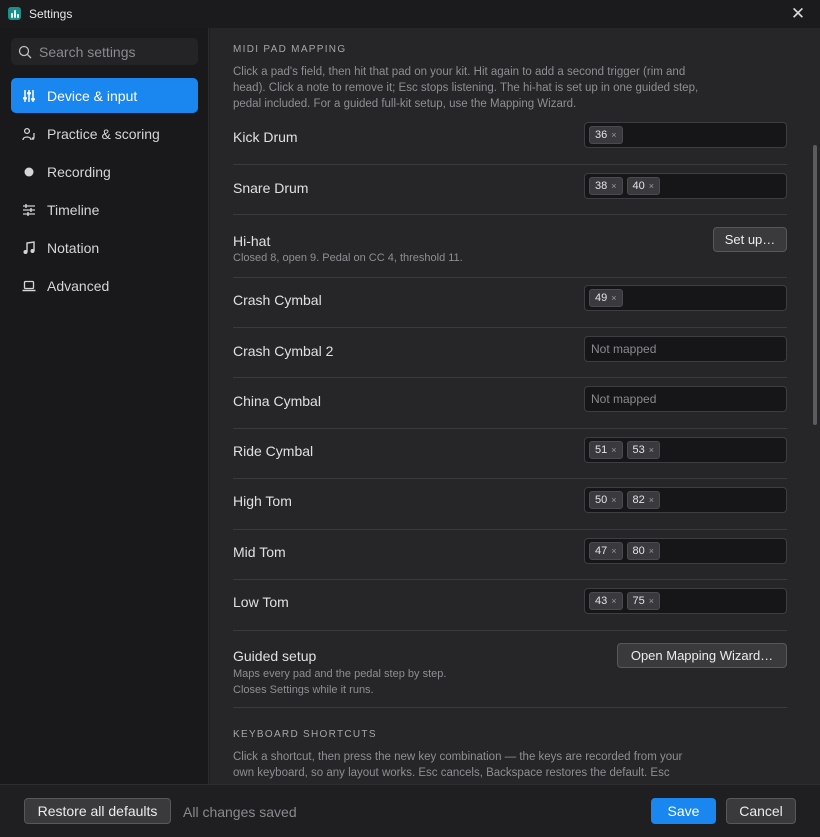  Describe the element at coordinates (114, 51) in the screenshot. I see `search-input` at that location.